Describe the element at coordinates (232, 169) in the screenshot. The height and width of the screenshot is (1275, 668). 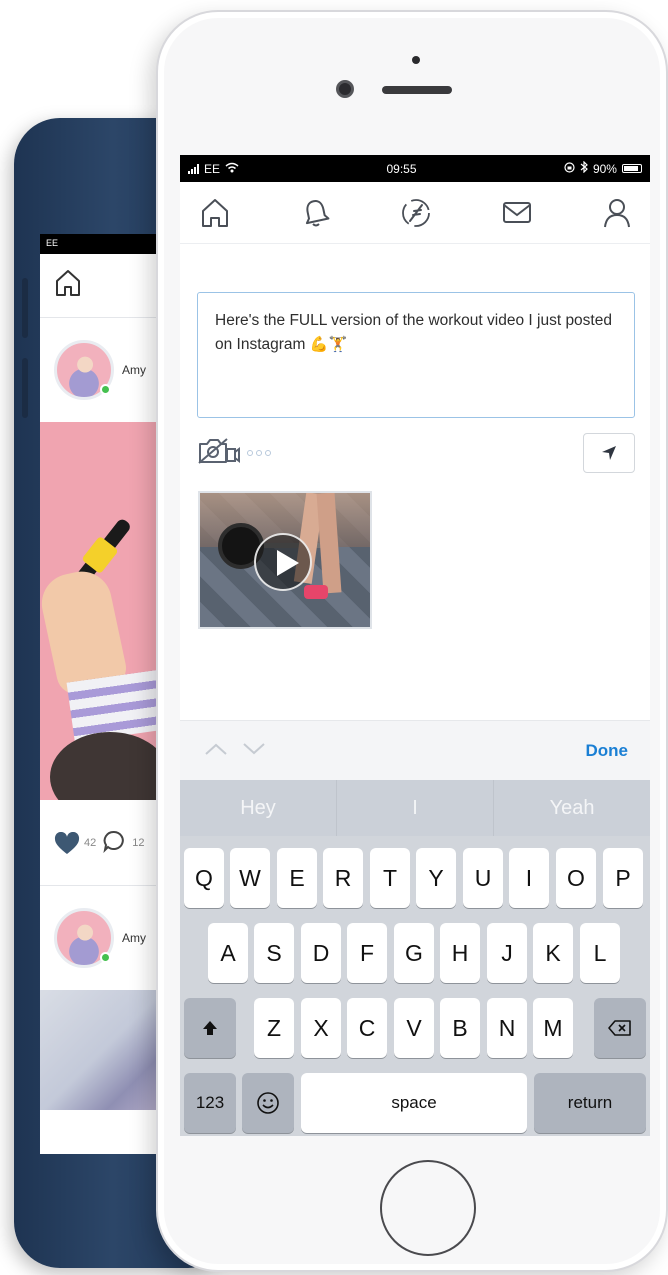
I see `wifi-icon` at that location.